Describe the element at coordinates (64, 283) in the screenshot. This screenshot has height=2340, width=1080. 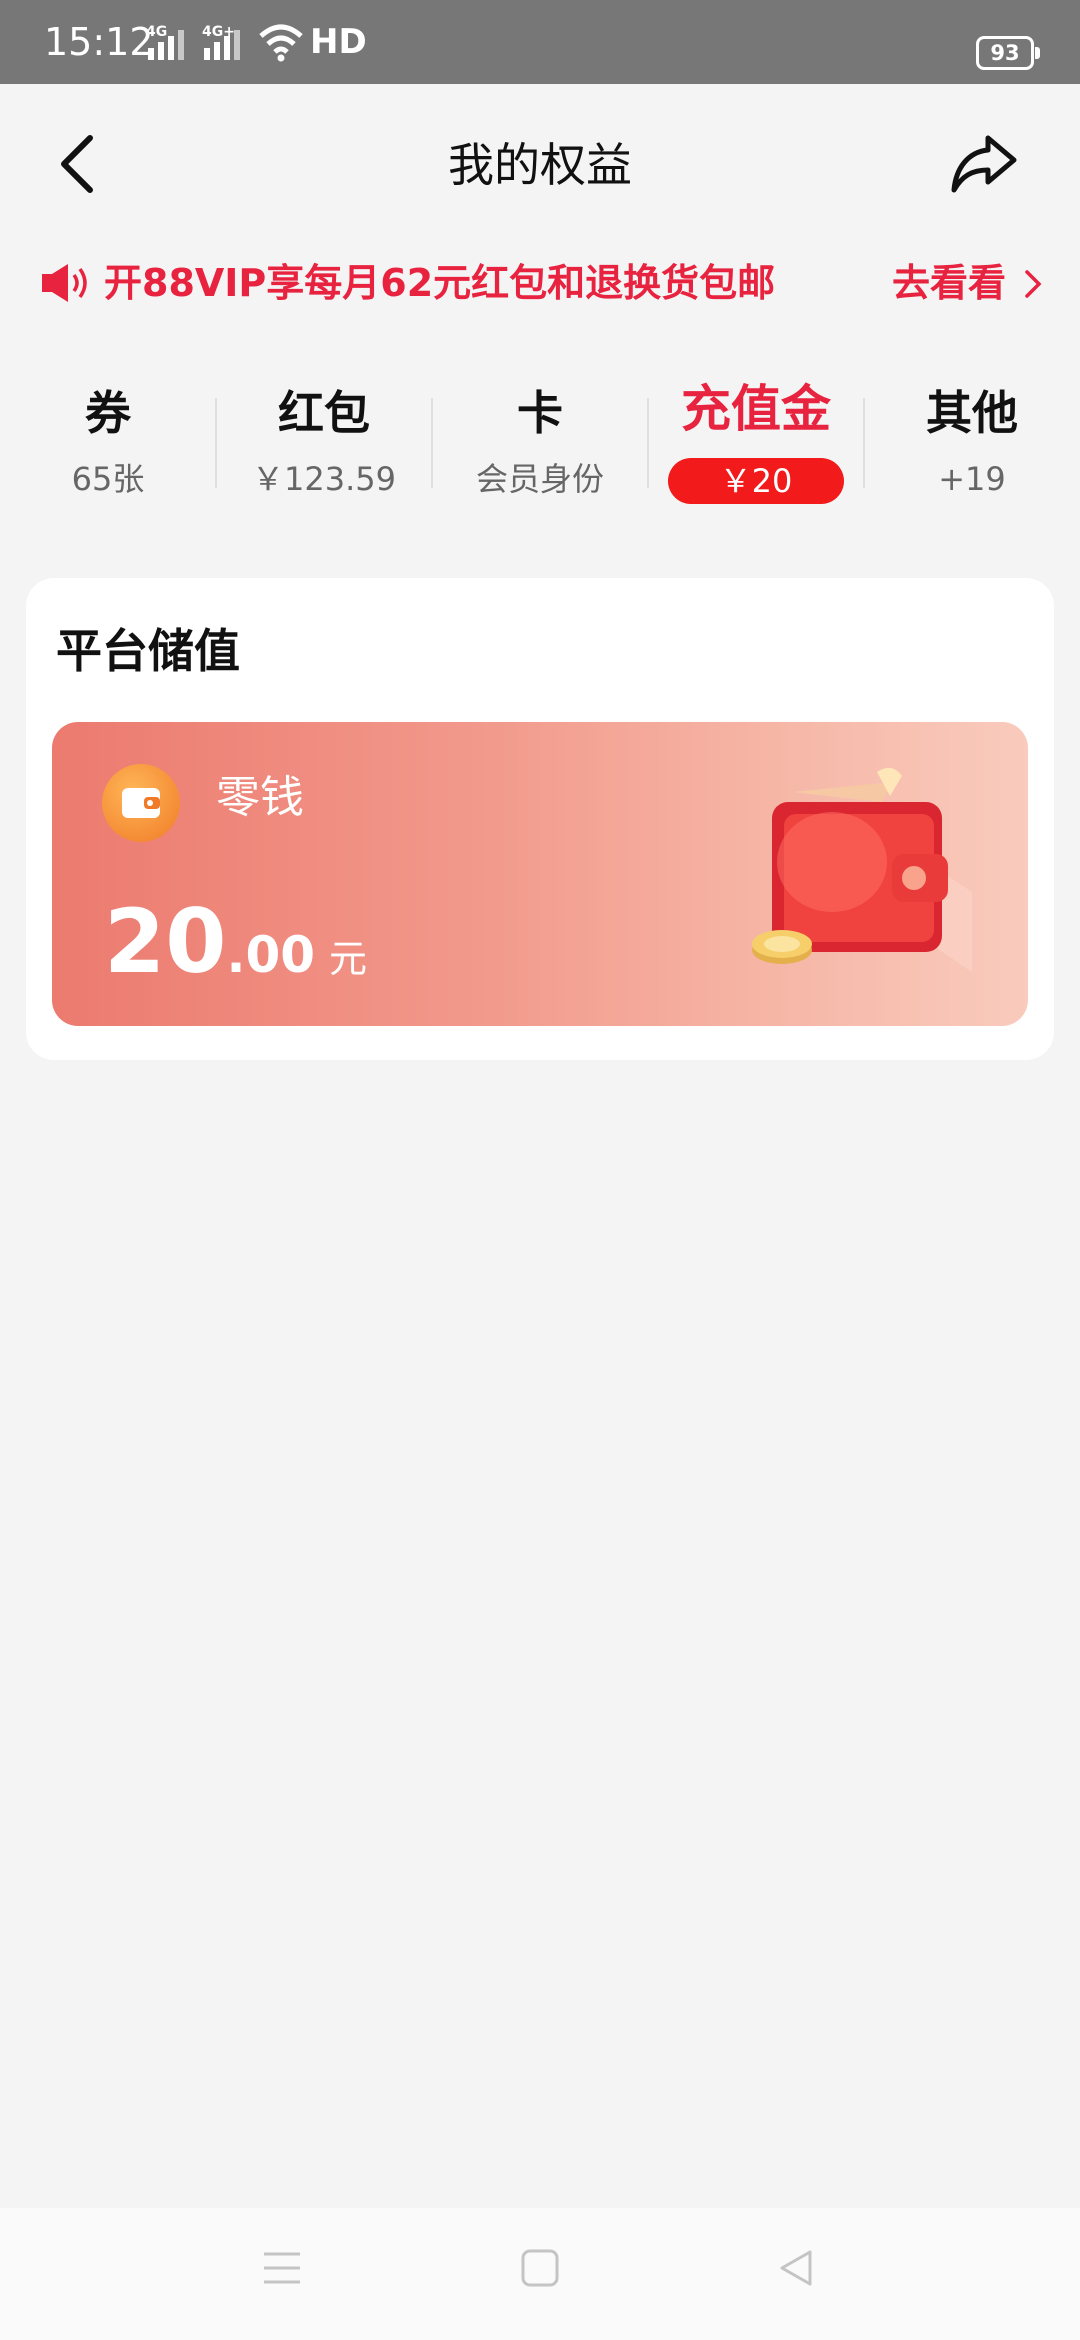
I see `speaker-icon` at that location.